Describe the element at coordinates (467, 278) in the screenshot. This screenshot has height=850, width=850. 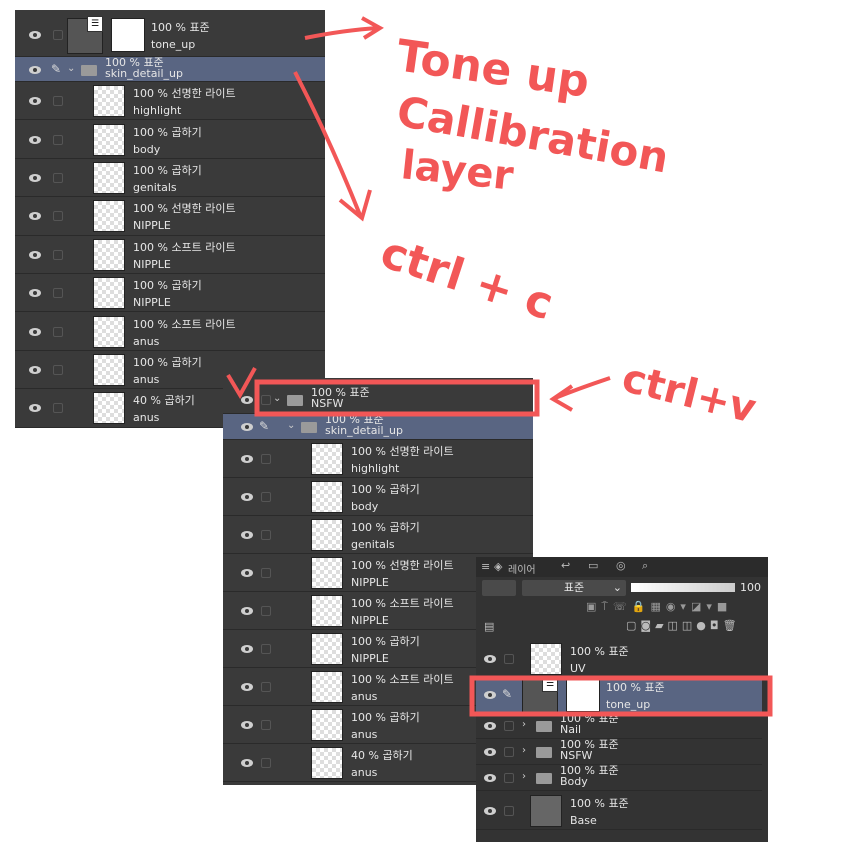
I see `annotation-copy: ctrl + c` at that location.